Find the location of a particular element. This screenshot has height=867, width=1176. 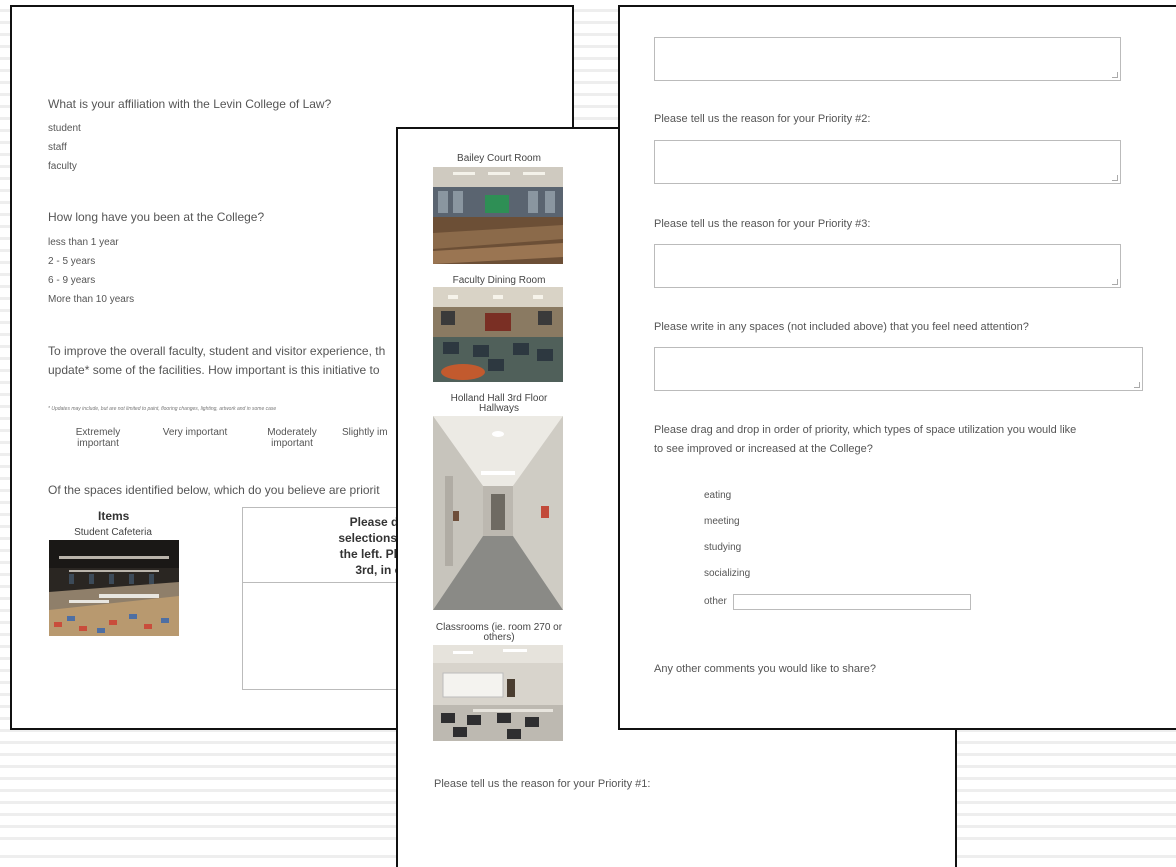

option-student: student is located at coordinates (64, 128).